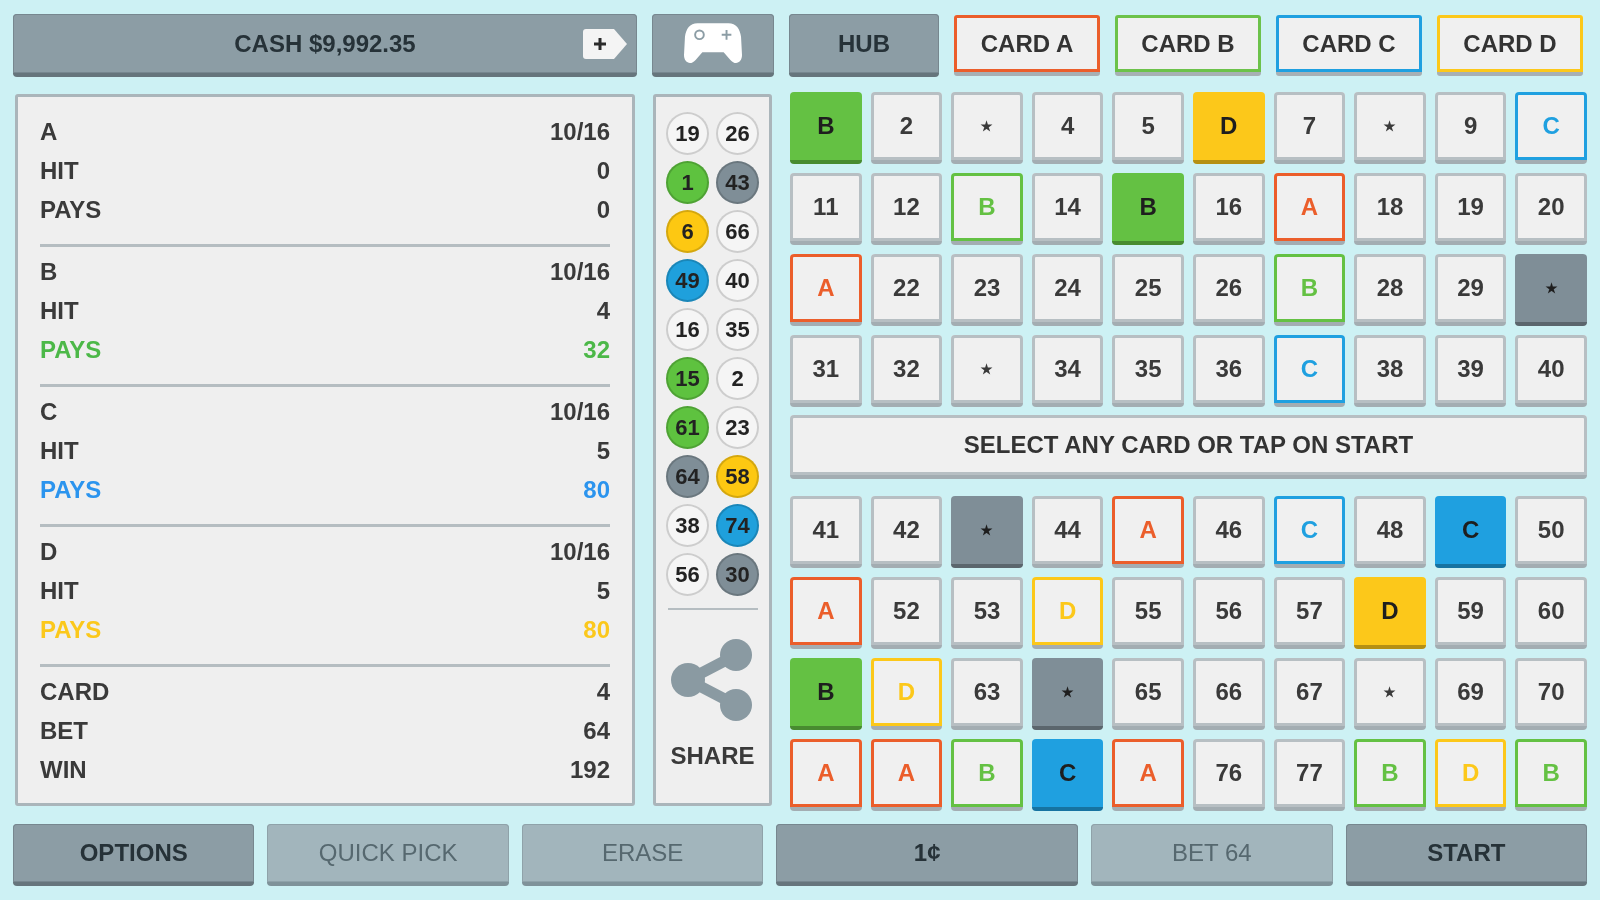 The width and height of the screenshot is (1600, 900). Describe the element at coordinates (987, 613) in the screenshot. I see `board-cell: 53` at that location.